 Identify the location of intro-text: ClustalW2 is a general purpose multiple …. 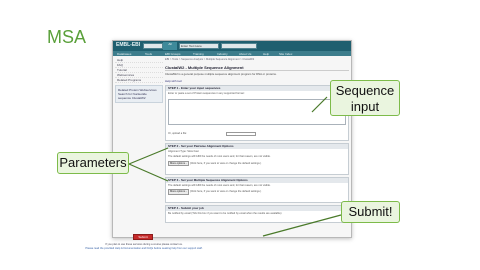
(221, 74).